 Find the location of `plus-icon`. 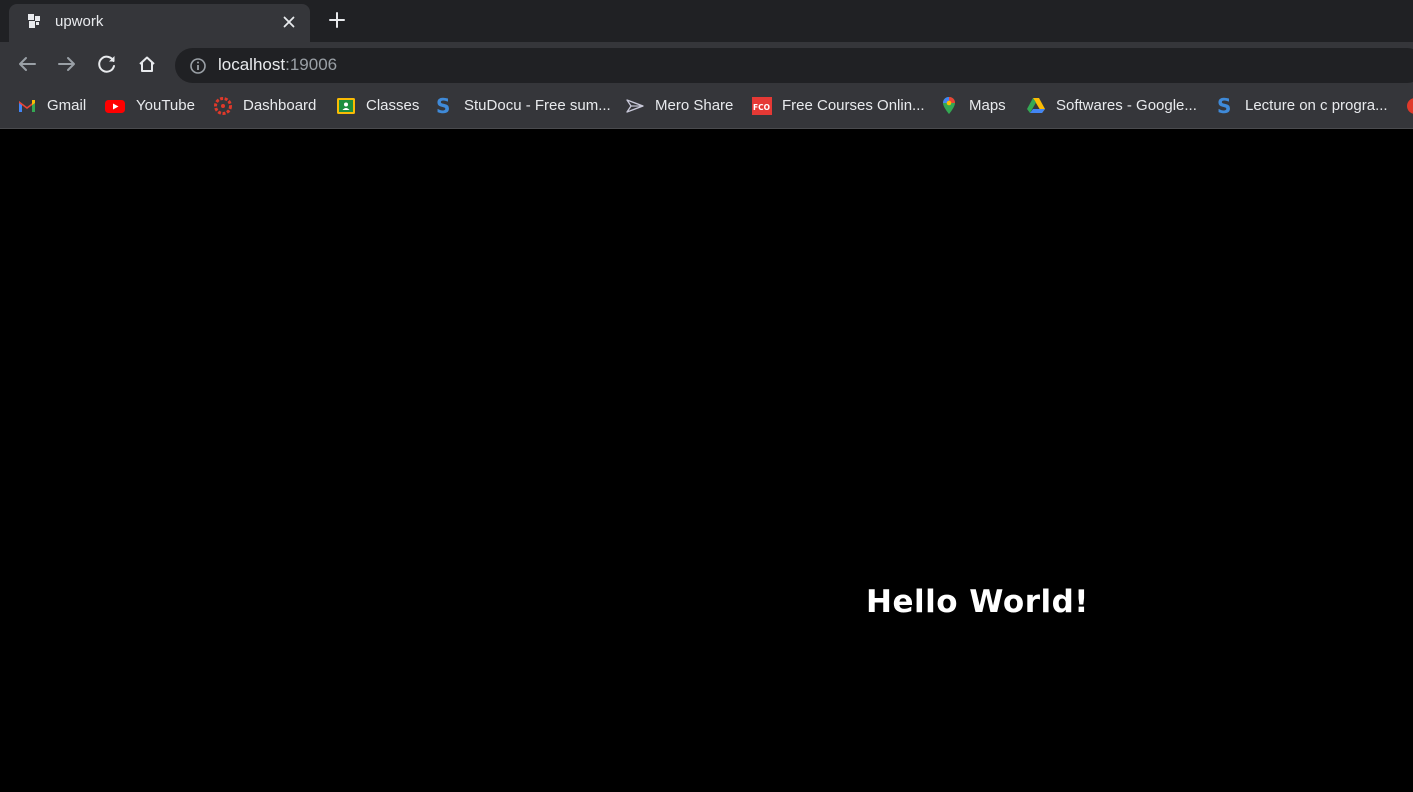

plus-icon is located at coordinates (337, 20).